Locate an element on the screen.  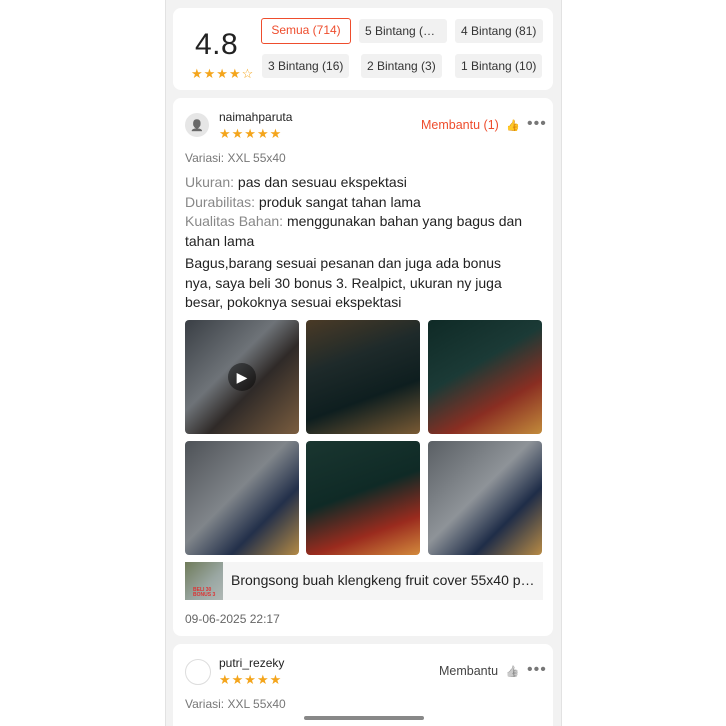
attribute-key: Durabilitas: is located at coordinates (220, 202).